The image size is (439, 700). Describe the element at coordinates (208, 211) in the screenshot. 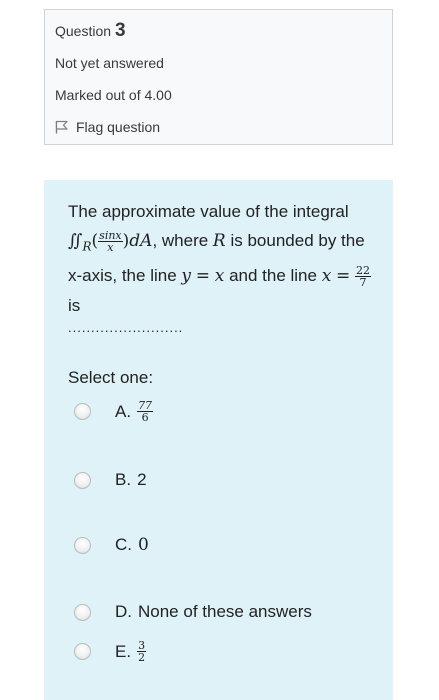

I see `question-text-1: The approximate value of the integral` at that location.